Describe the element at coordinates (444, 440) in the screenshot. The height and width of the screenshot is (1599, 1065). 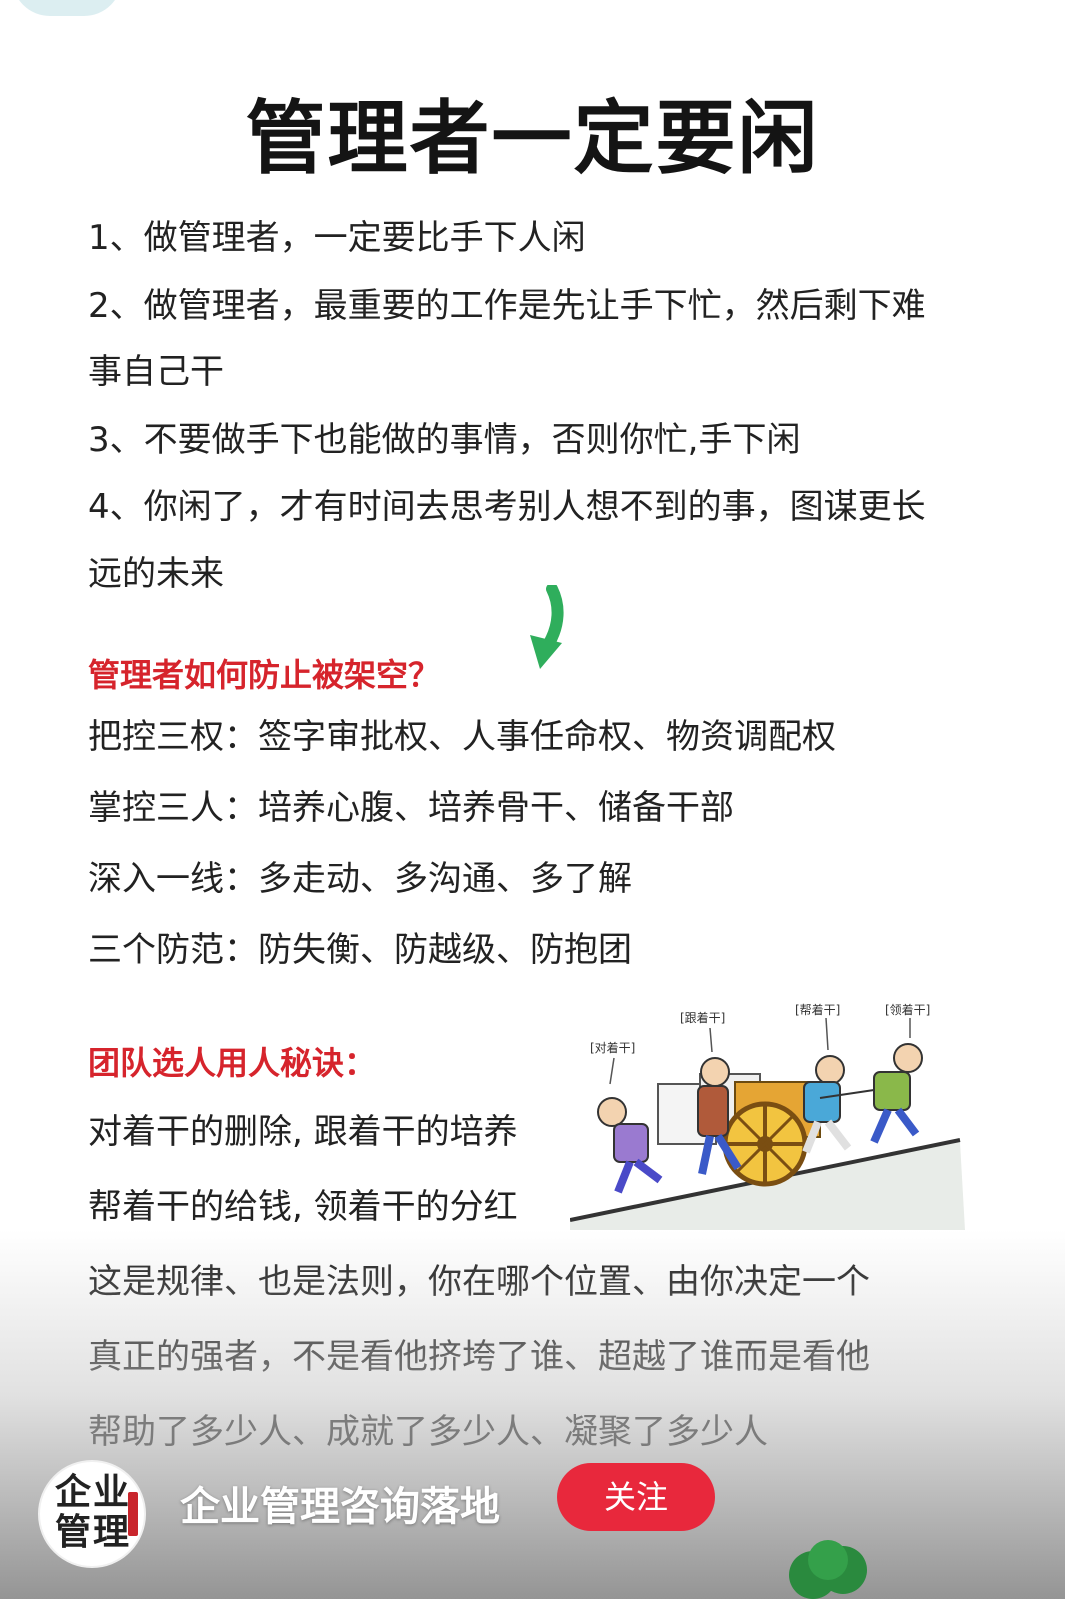
I see `point-line: 3、不要做手下也能做的事情，否则你忙,手下闲` at that location.